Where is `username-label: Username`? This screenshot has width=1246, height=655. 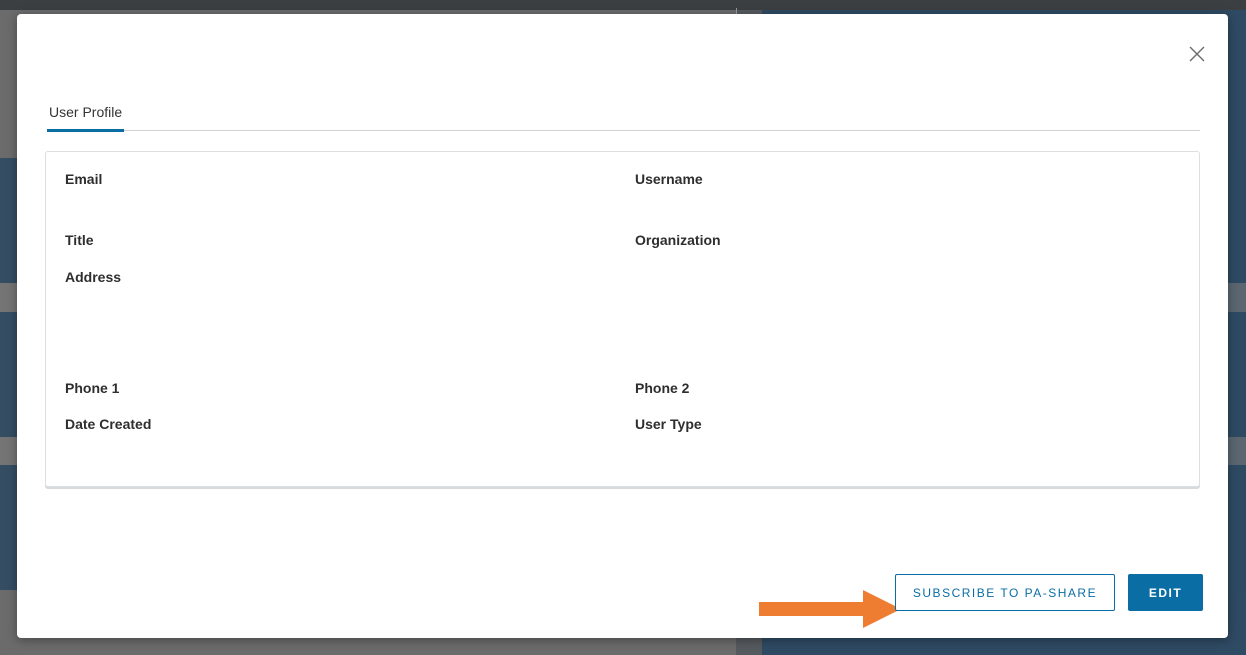 username-label: Username is located at coordinates (669, 179).